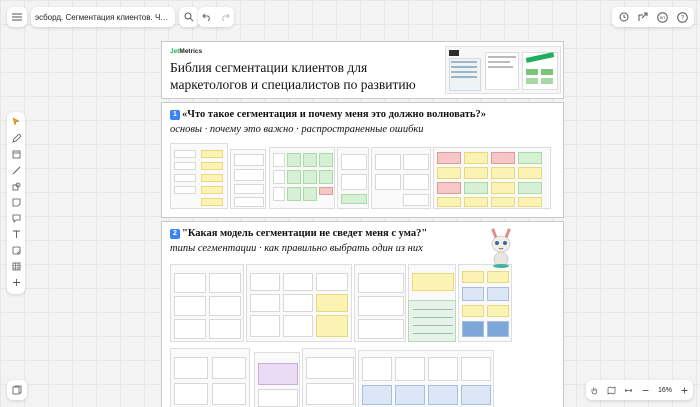  I want to click on number-badge: 2, so click(175, 234).